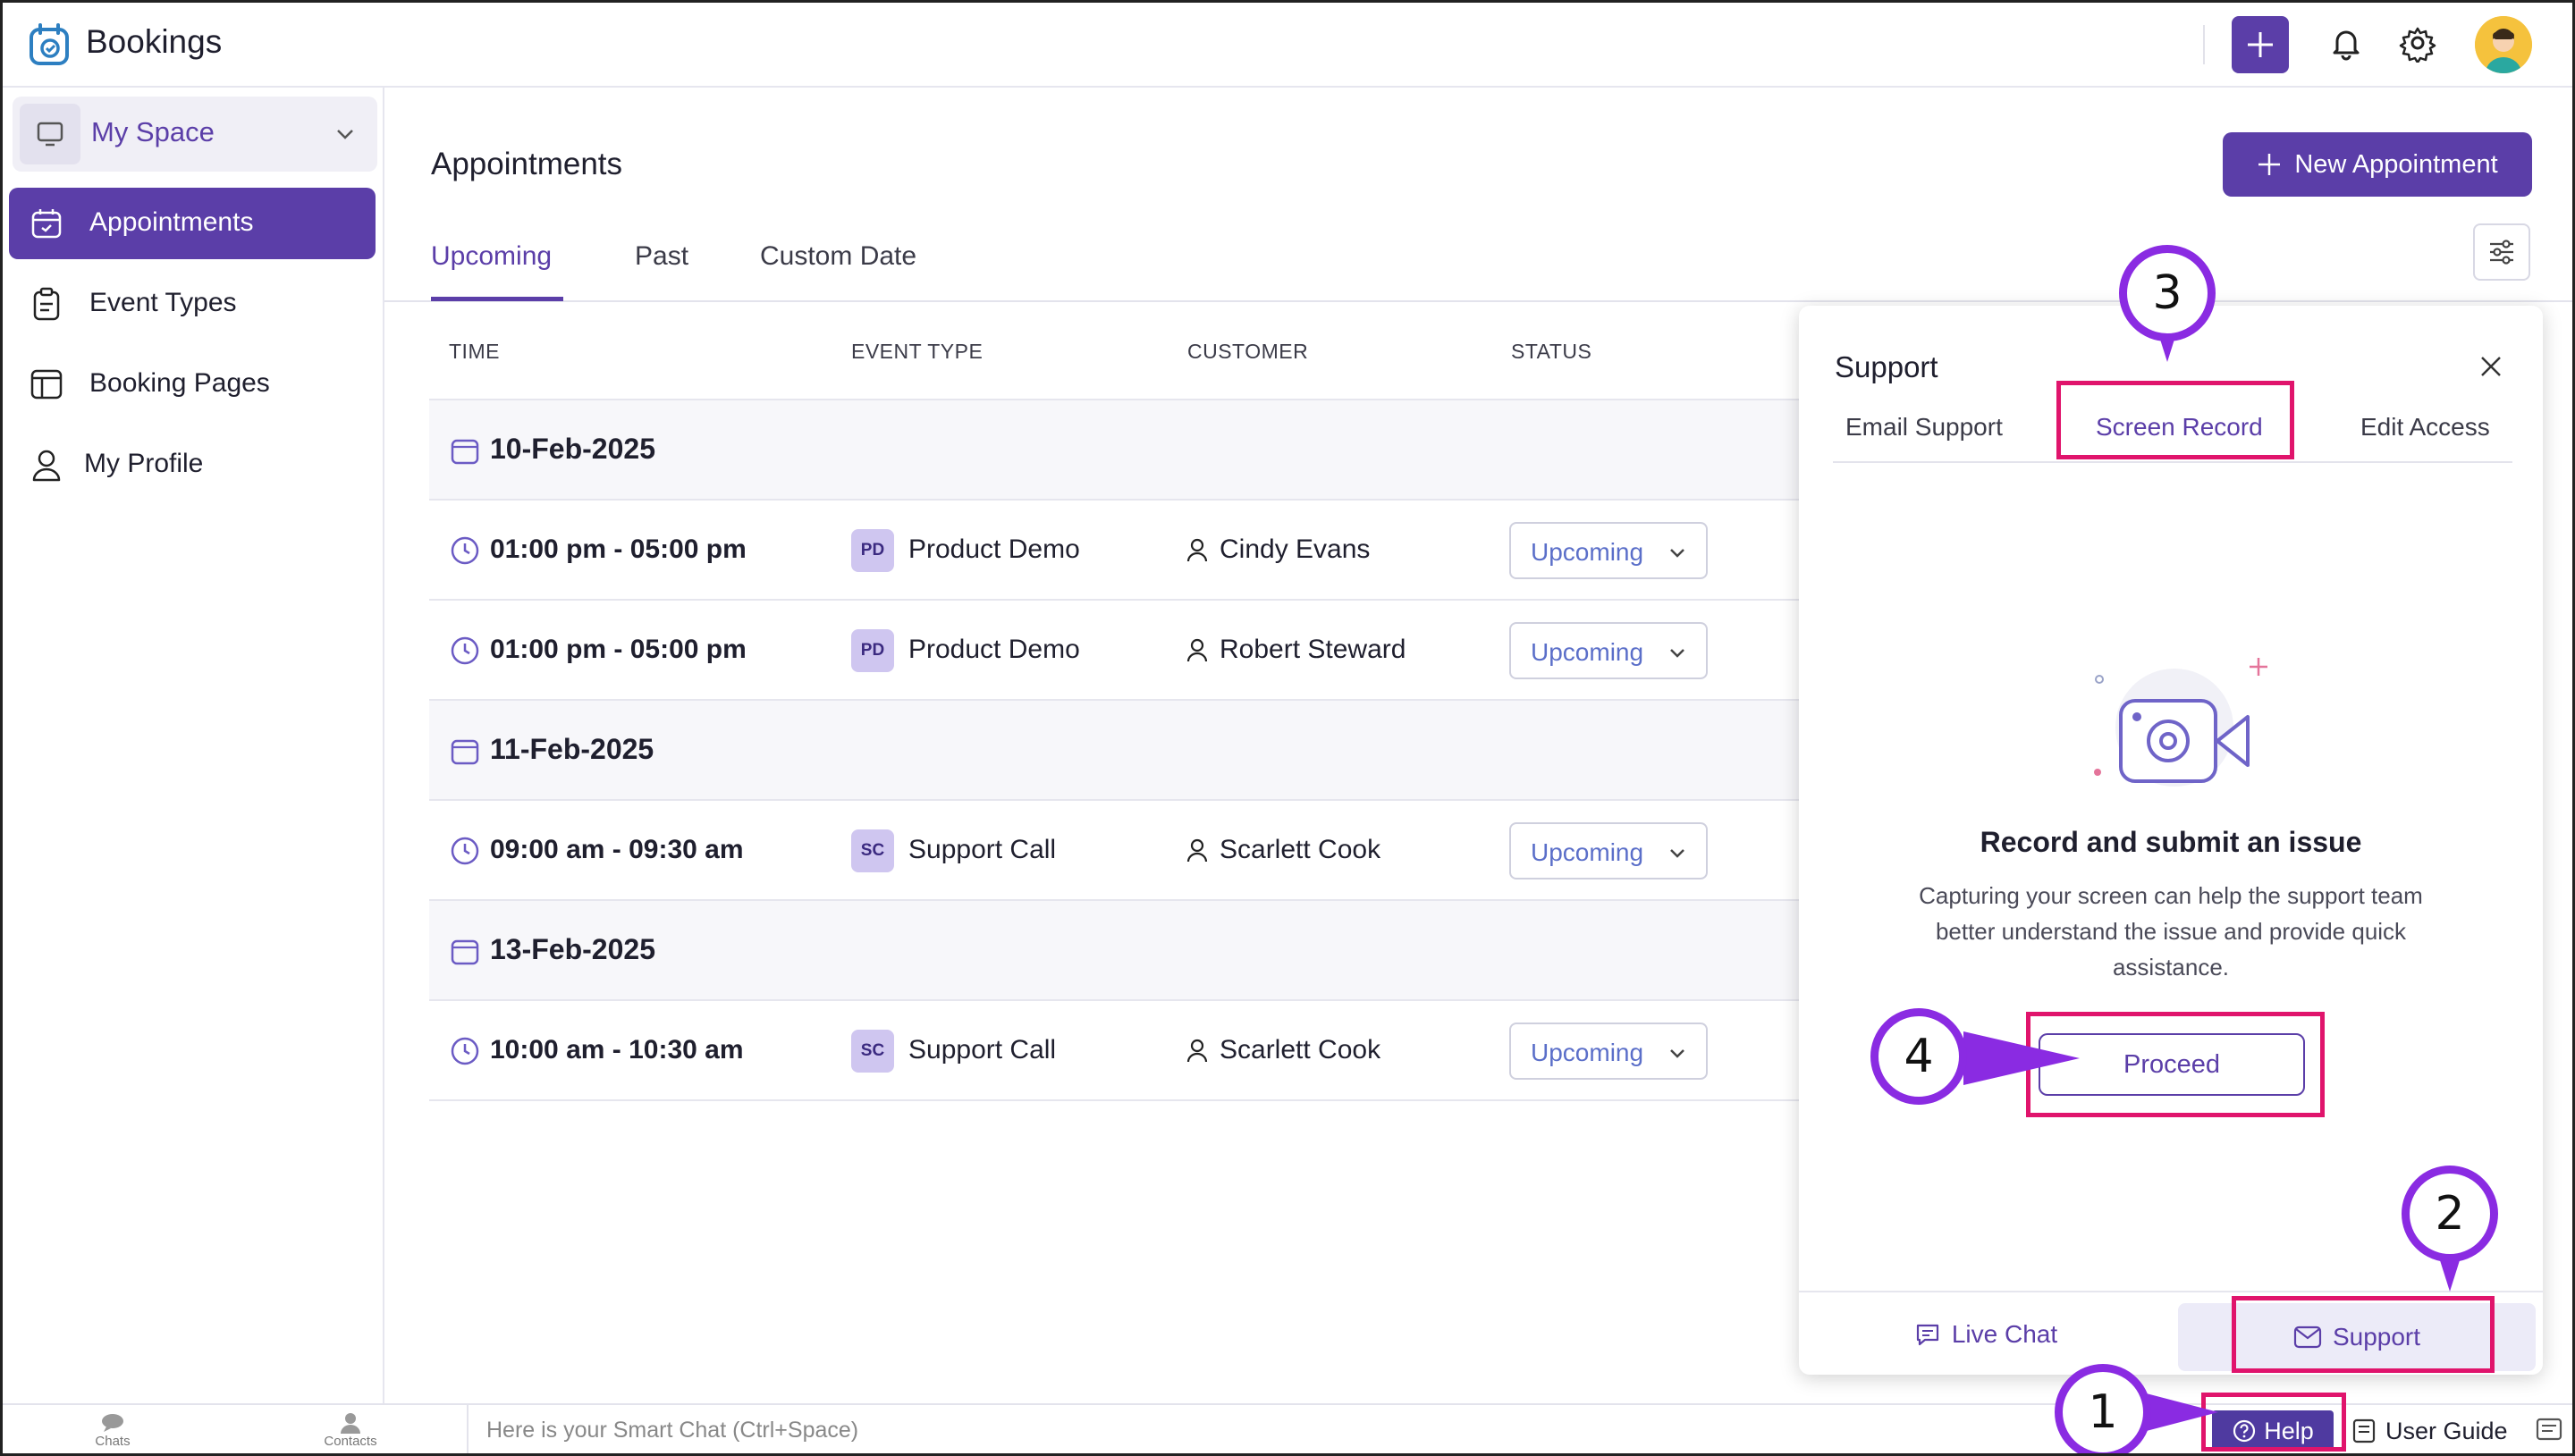 This screenshot has height=1456, width=2575. What do you see at coordinates (2346, 43) in the screenshot?
I see `bell-icon` at bounding box center [2346, 43].